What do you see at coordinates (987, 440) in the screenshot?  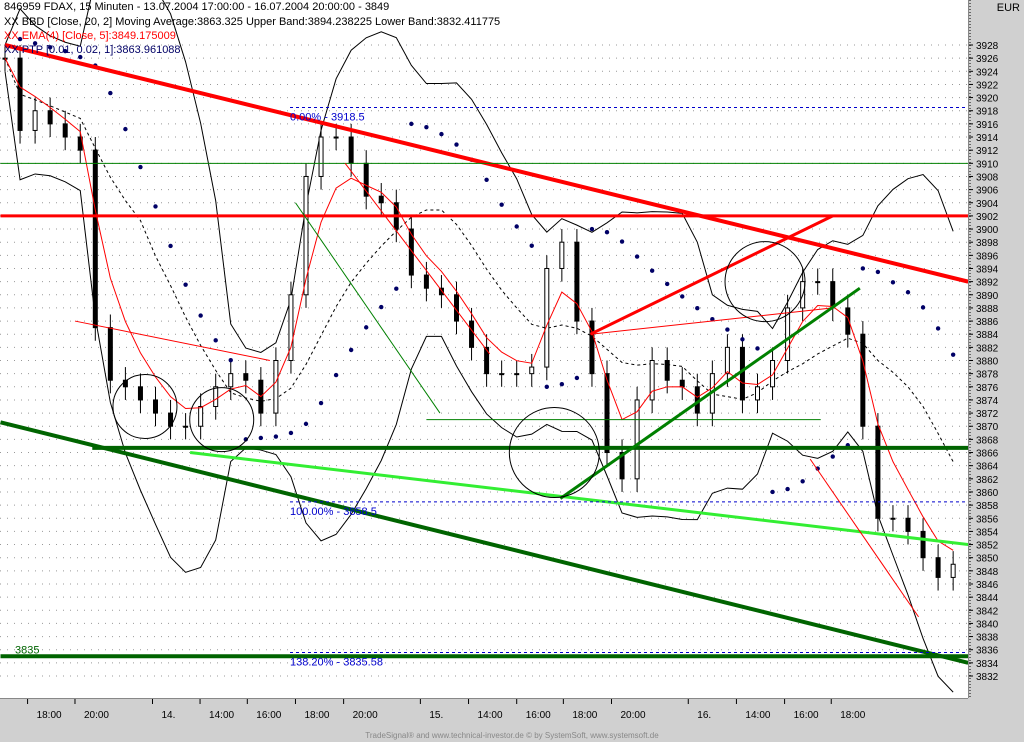 I see `y-tick-label: 3868` at bounding box center [987, 440].